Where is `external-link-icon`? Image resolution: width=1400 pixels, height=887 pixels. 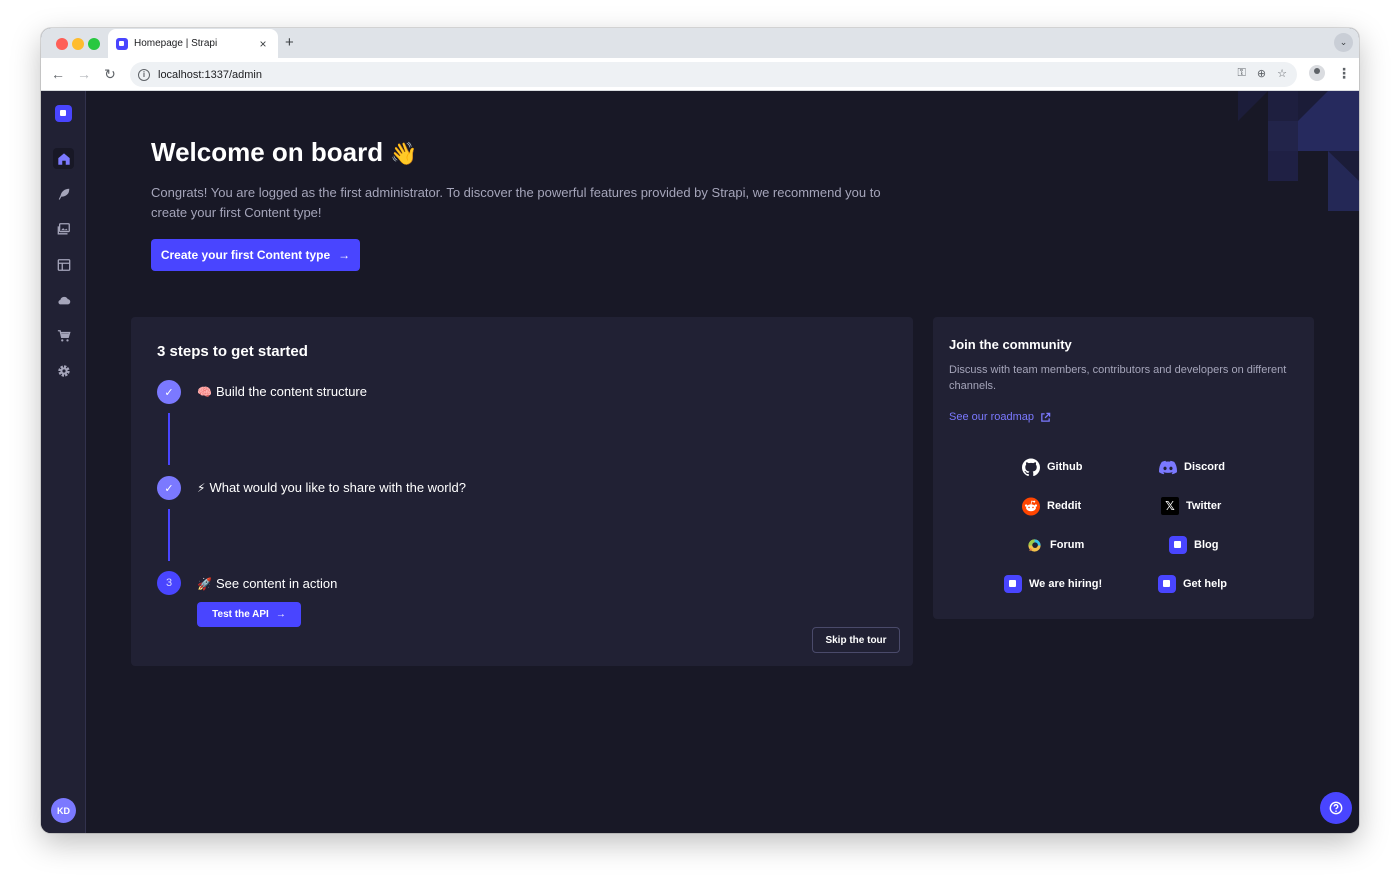
external-link-icon is located at coordinates (1046, 417).